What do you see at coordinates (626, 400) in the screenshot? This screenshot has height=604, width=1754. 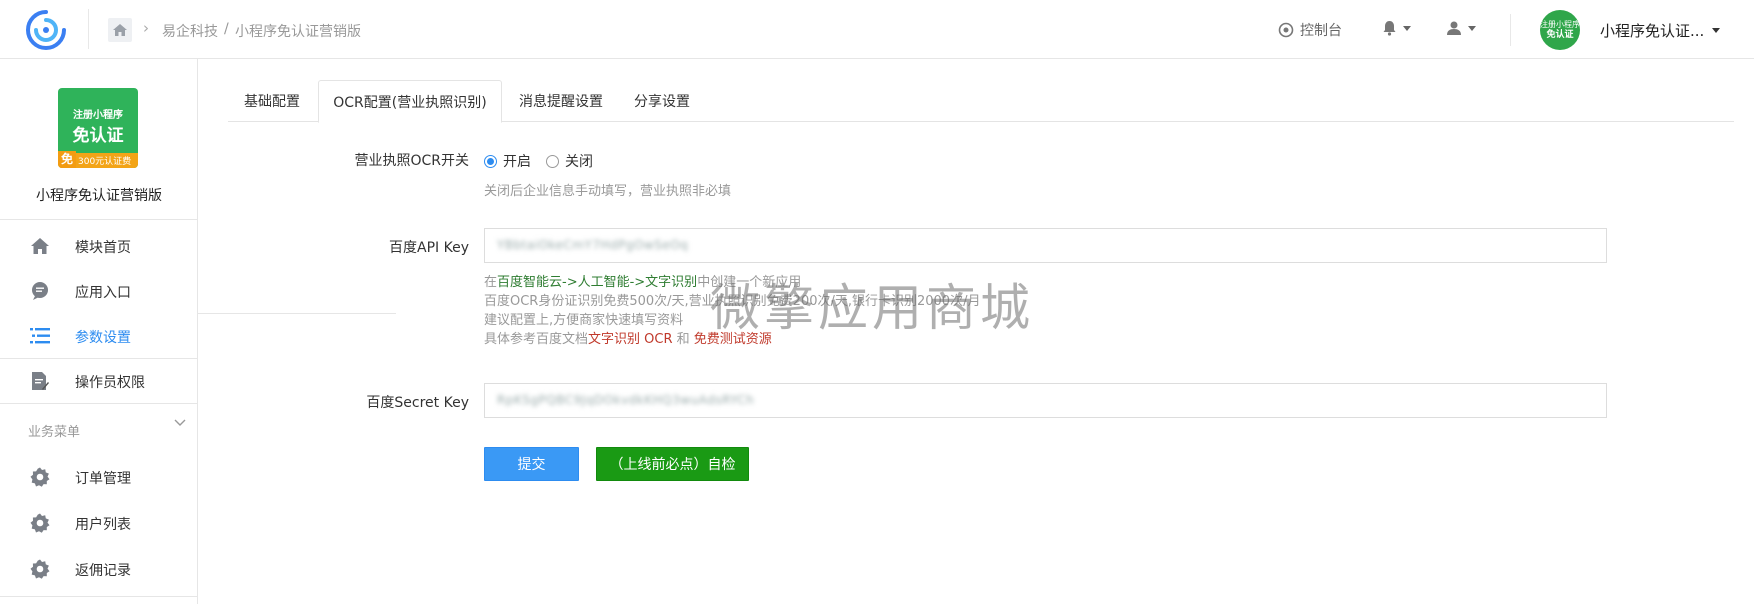 I see `secret-key-value: RpKSgPQBC9JqDOkvdkKHQ3wuAdsRYCh` at bounding box center [626, 400].